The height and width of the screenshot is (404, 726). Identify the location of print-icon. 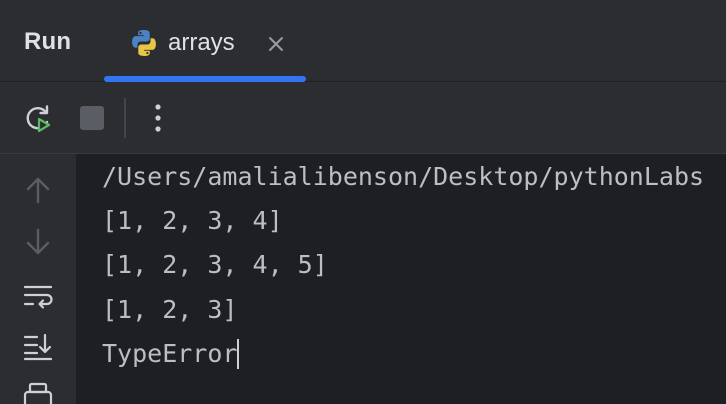
(38, 393).